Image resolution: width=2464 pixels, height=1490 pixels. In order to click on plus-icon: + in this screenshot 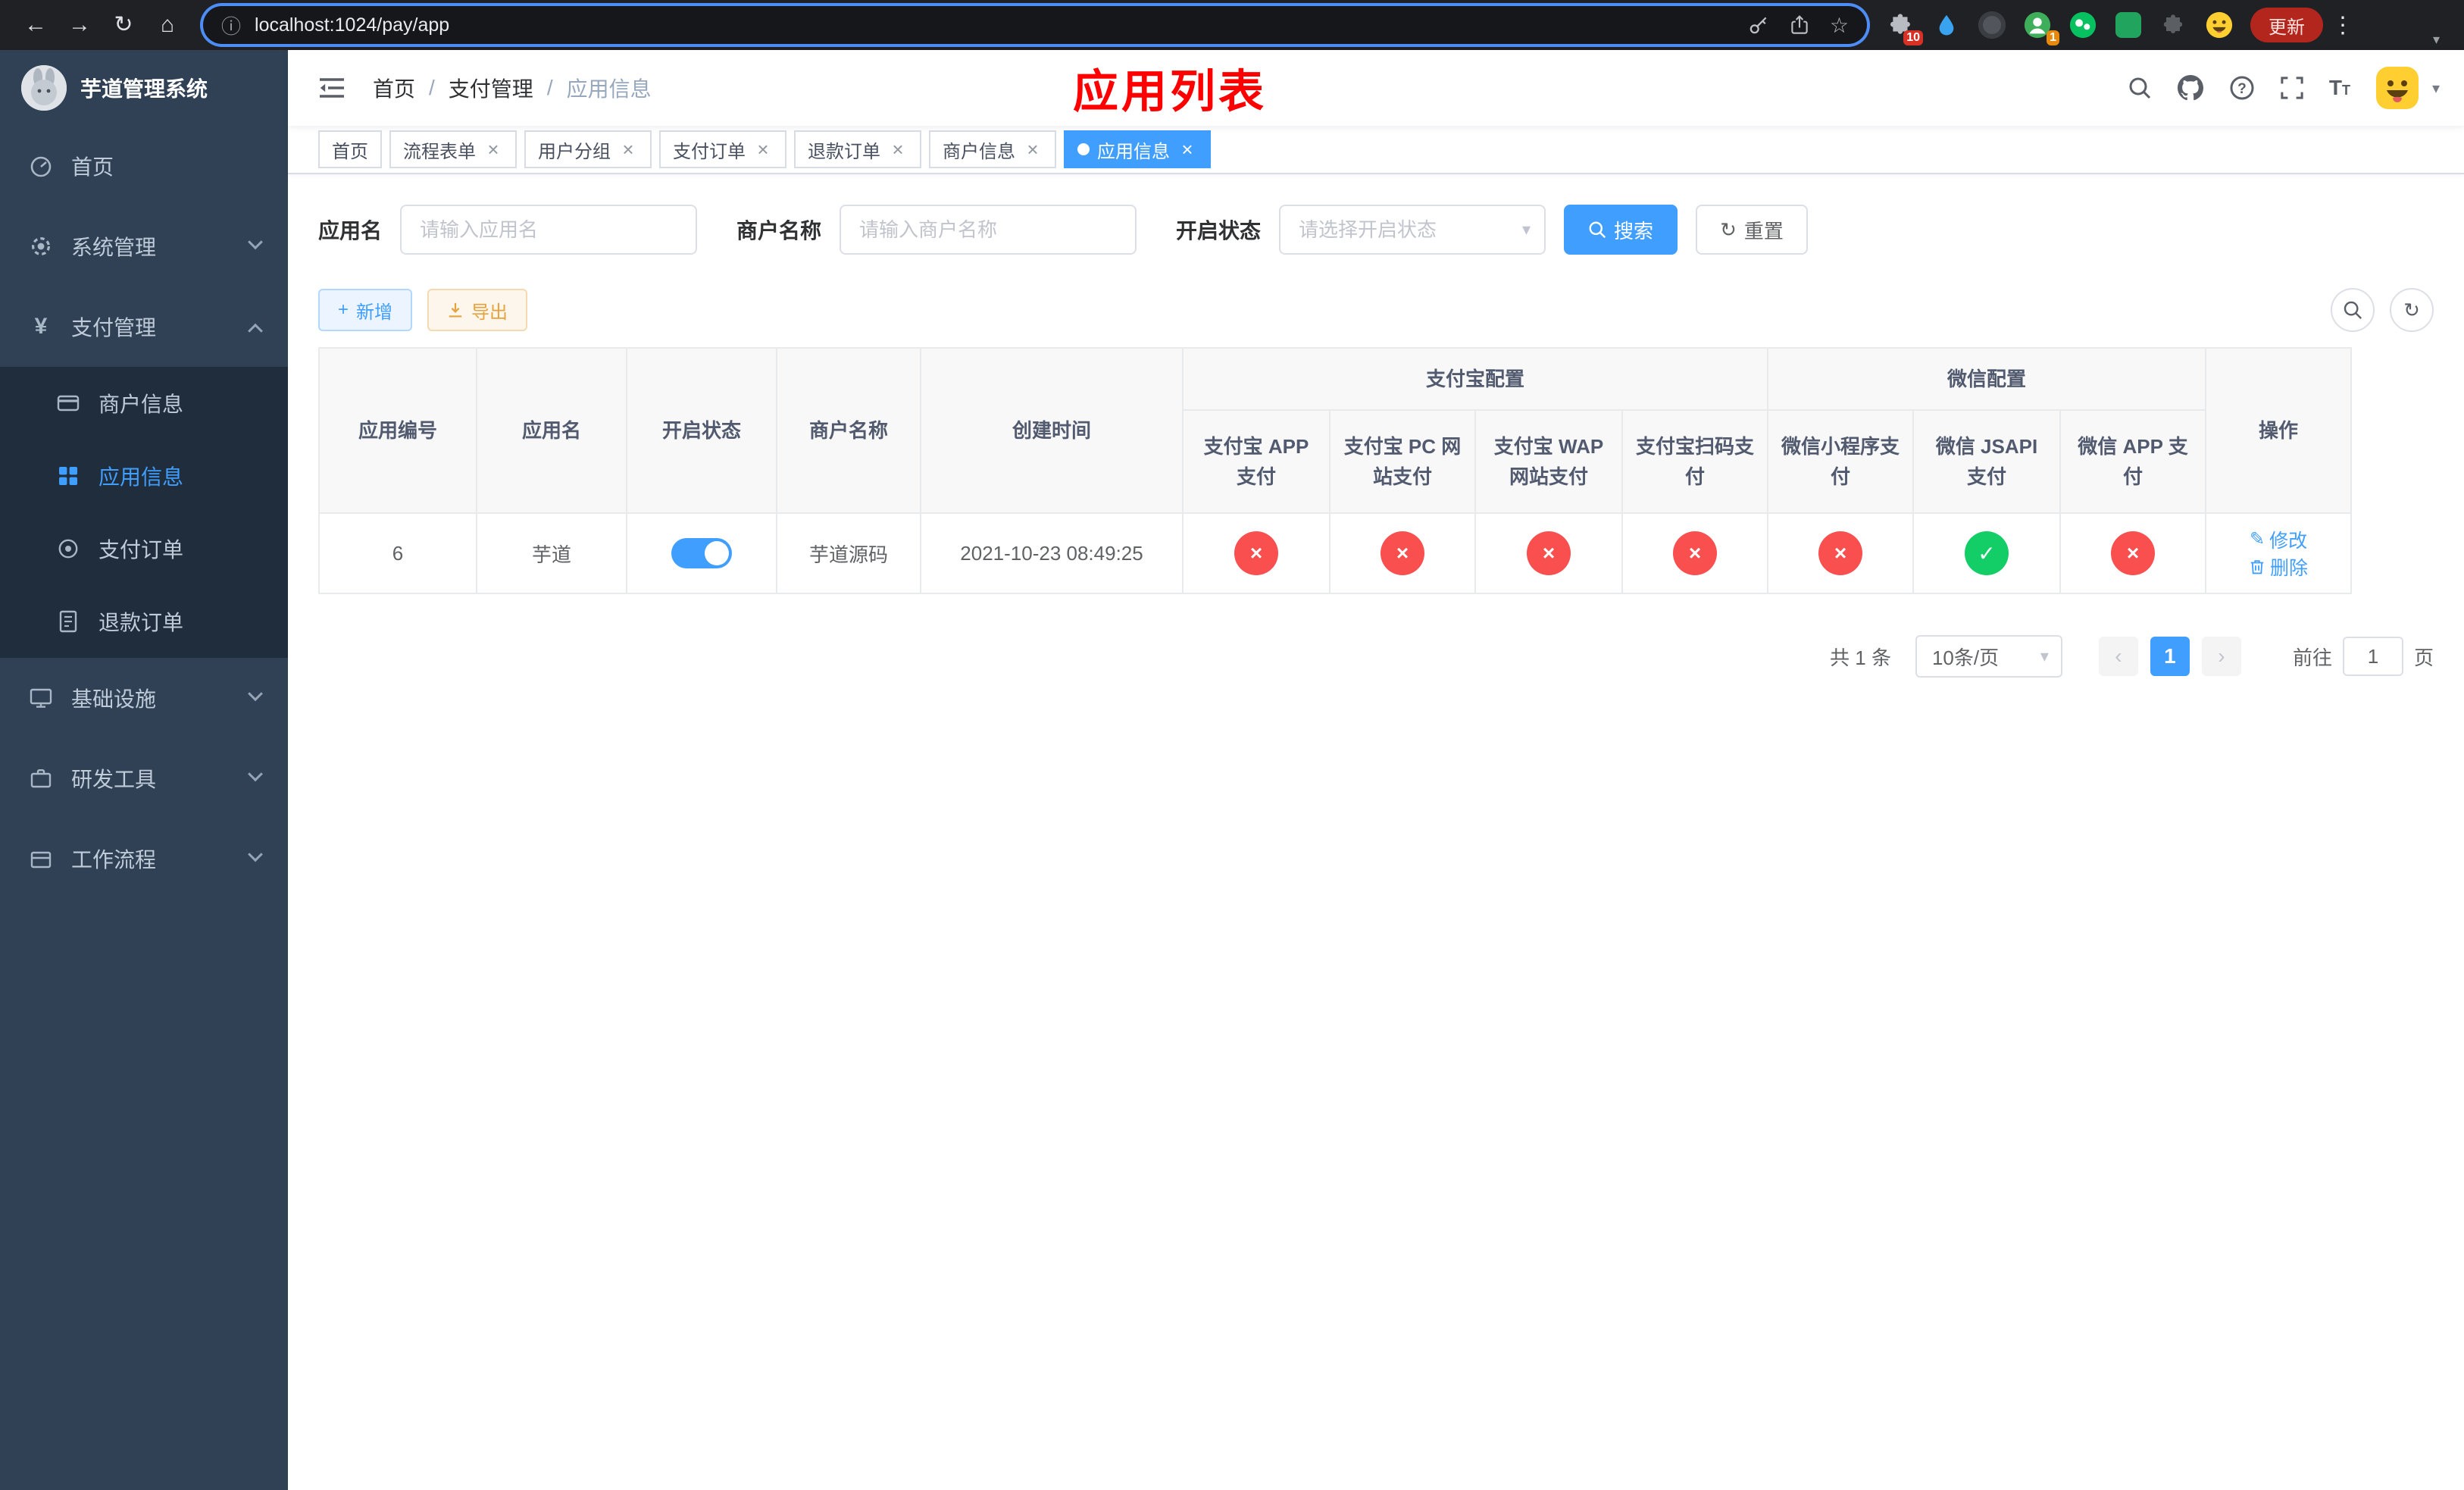, I will do `click(343, 309)`.